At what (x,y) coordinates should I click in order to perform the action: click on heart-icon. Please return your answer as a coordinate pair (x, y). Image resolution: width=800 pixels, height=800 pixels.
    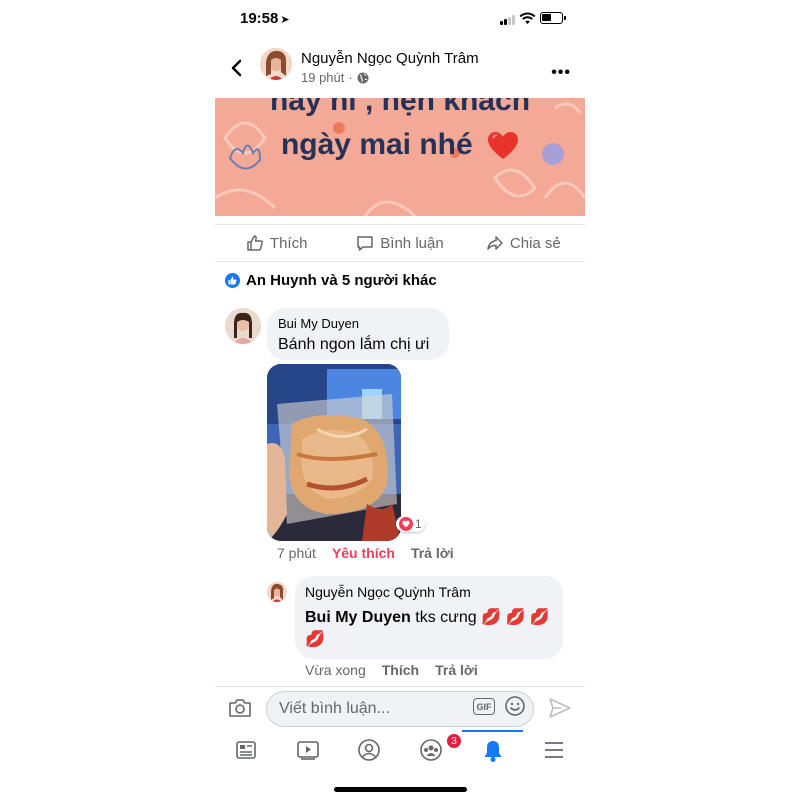
    Looking at the image, I should click on (503, 146).